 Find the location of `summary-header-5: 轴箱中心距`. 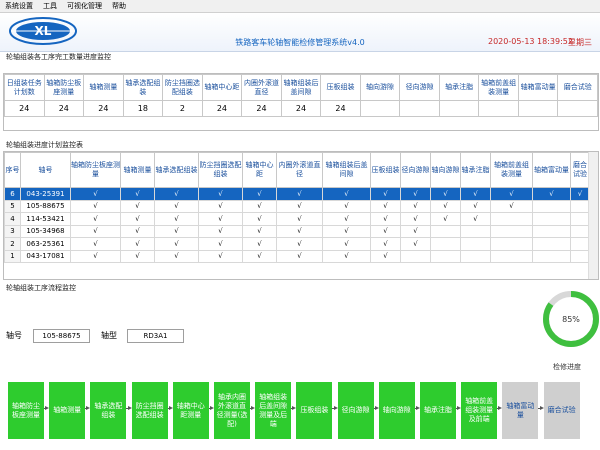

summary-header-5: 轴箱中心距 is located at coordinates (222, 87).